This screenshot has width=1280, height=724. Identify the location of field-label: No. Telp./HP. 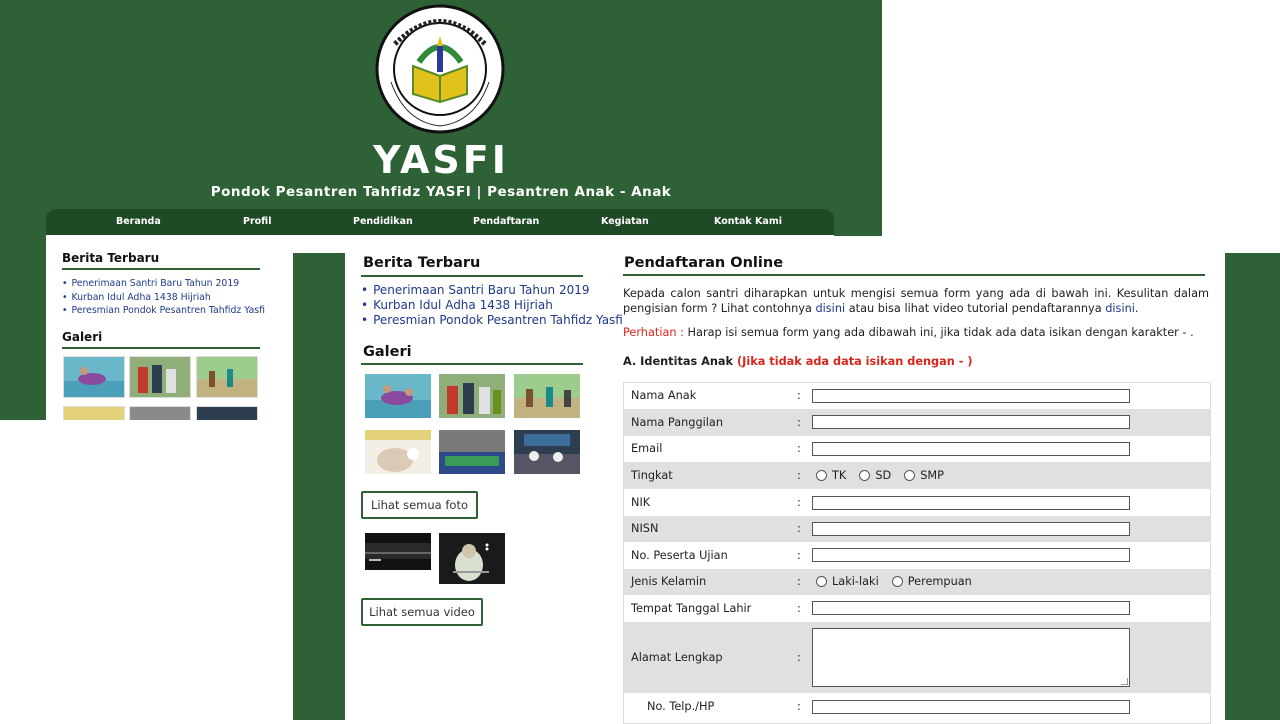
(681, 706).